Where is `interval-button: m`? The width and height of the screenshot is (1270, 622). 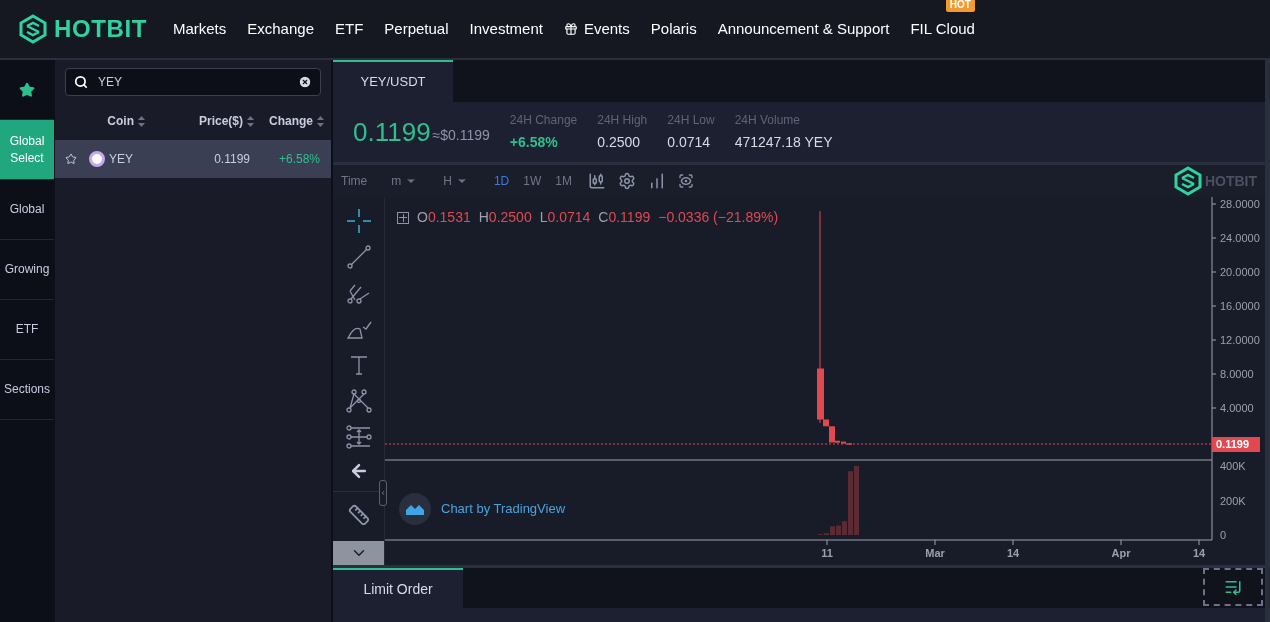 interval-button: m is located at coordinates (404, 181).